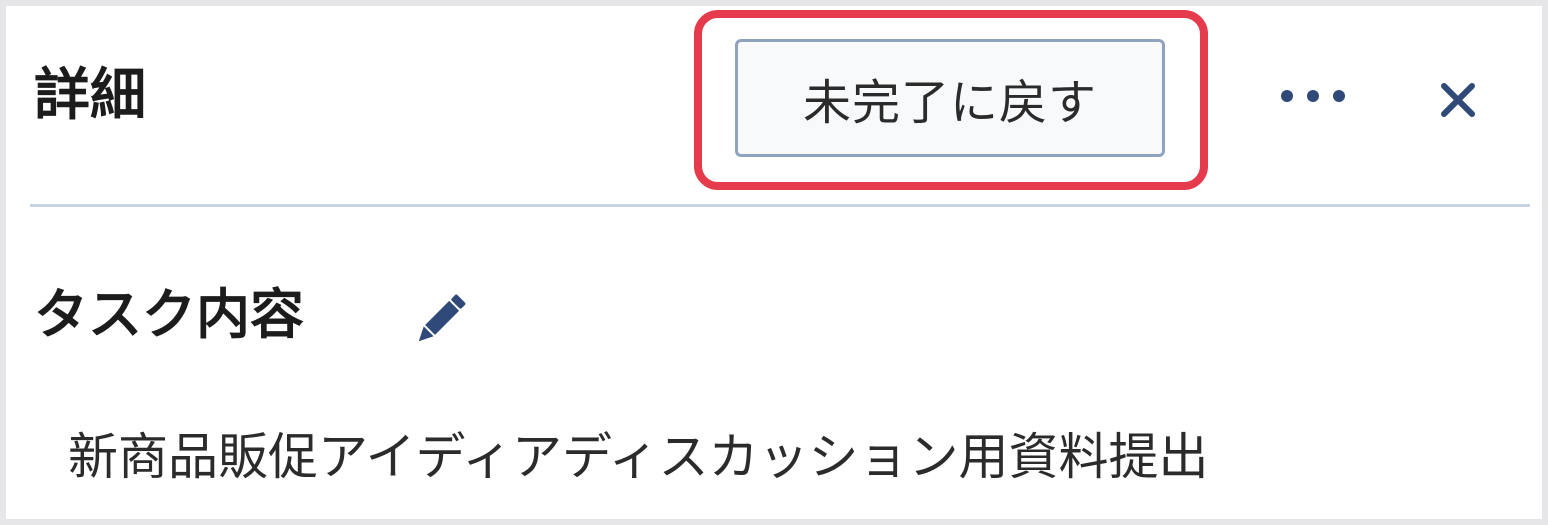 The height and width of the screenshot is (525, 1548). Describe the element at coordinates (169, 314) in the screenshot. I see `section-title: タスク内容` at that location.